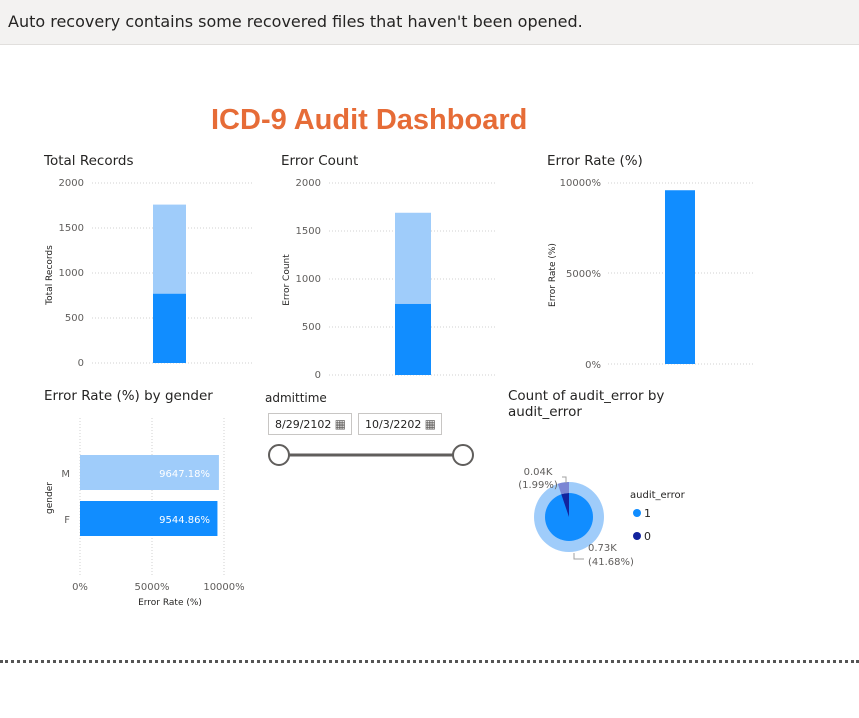 This screenshot has width=859, height=718. I want to click on total-records-tick: 500, so click(74, 318).